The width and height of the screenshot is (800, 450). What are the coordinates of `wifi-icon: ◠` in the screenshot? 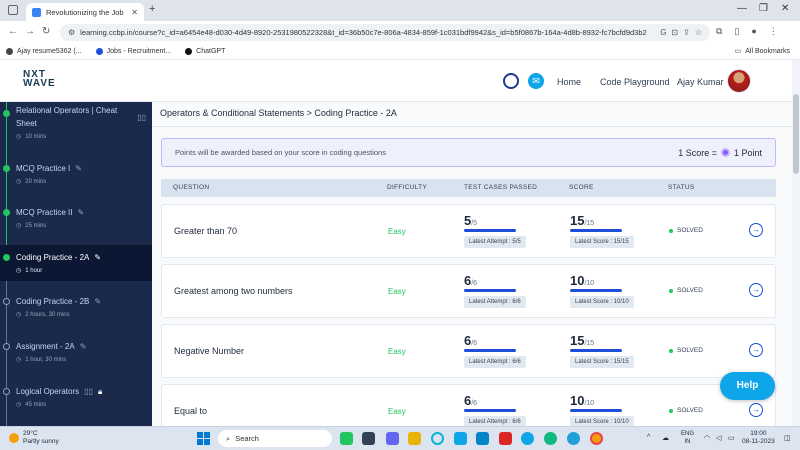 It's located at (707, 438).